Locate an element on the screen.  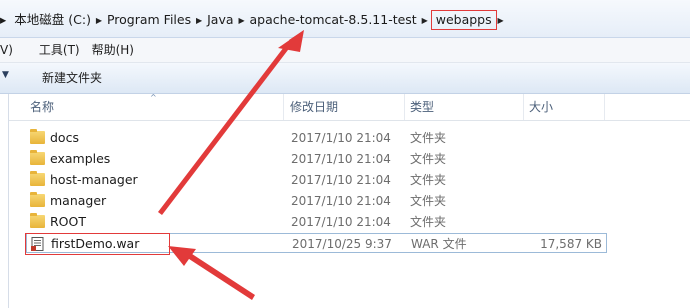
file-type: WAR 文件 is located at coordinates (439, 244).